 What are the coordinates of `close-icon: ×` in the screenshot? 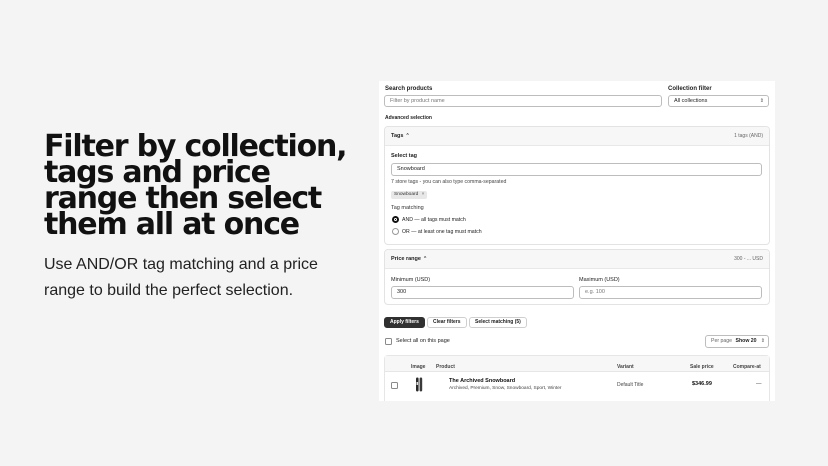 It's located at (423, 194).